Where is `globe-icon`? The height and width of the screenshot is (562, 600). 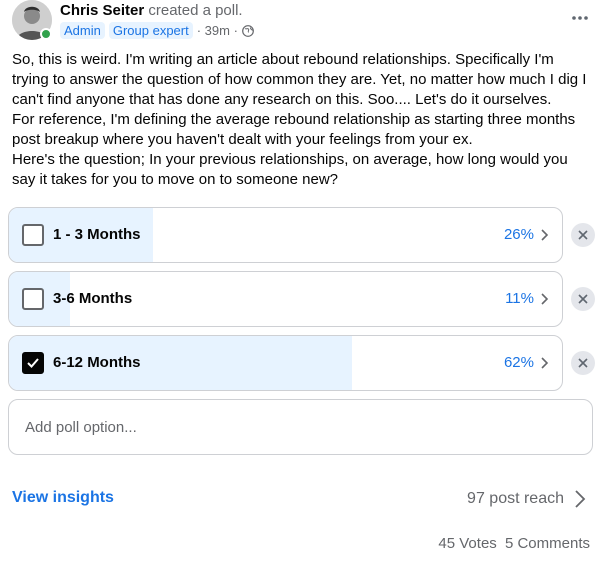
globe-icon is located at coordinates (248, 30).